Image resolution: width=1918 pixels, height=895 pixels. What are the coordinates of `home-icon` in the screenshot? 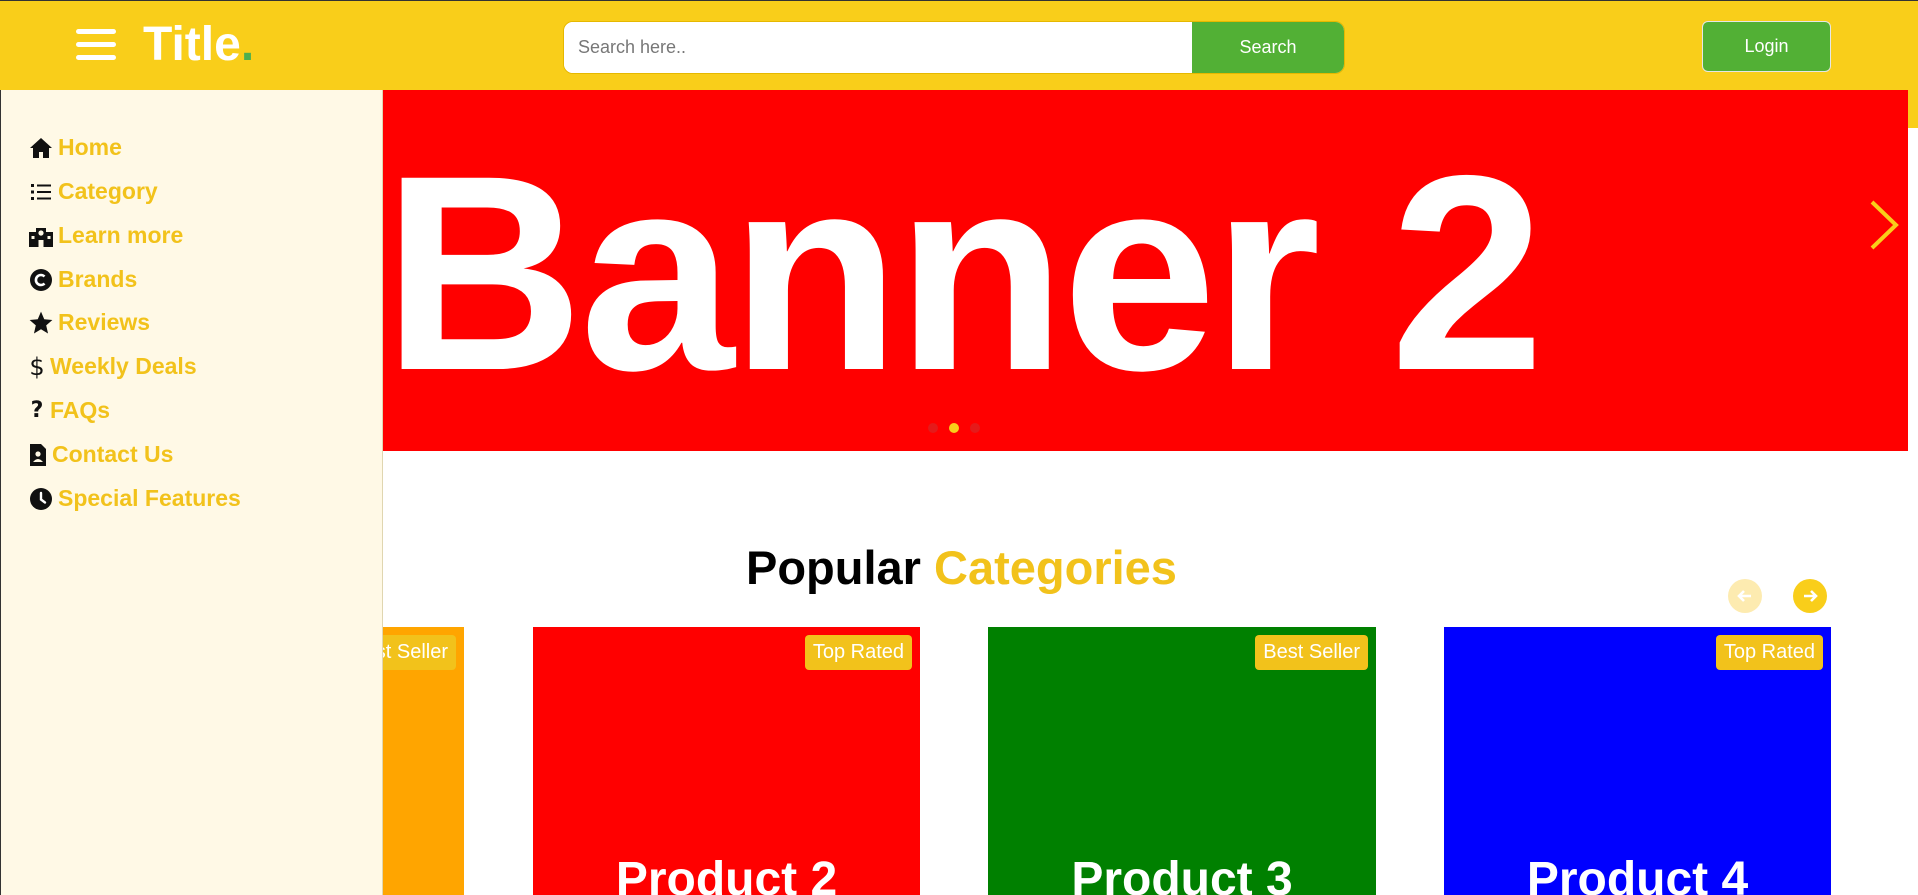 It's located at (41, 148).